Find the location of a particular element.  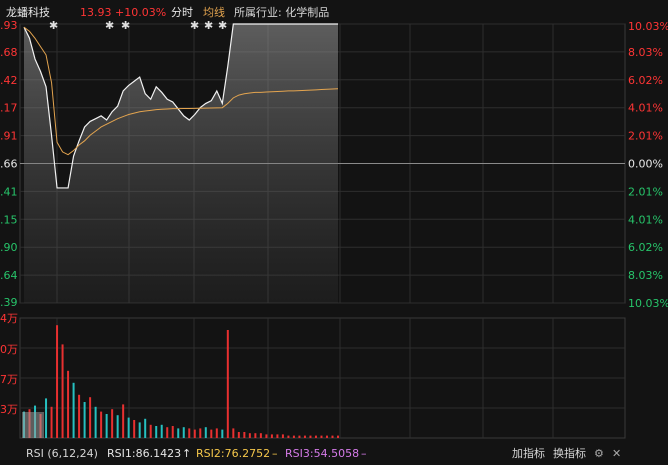

price-tick-label: .90 is located at coordinates (9, 247).